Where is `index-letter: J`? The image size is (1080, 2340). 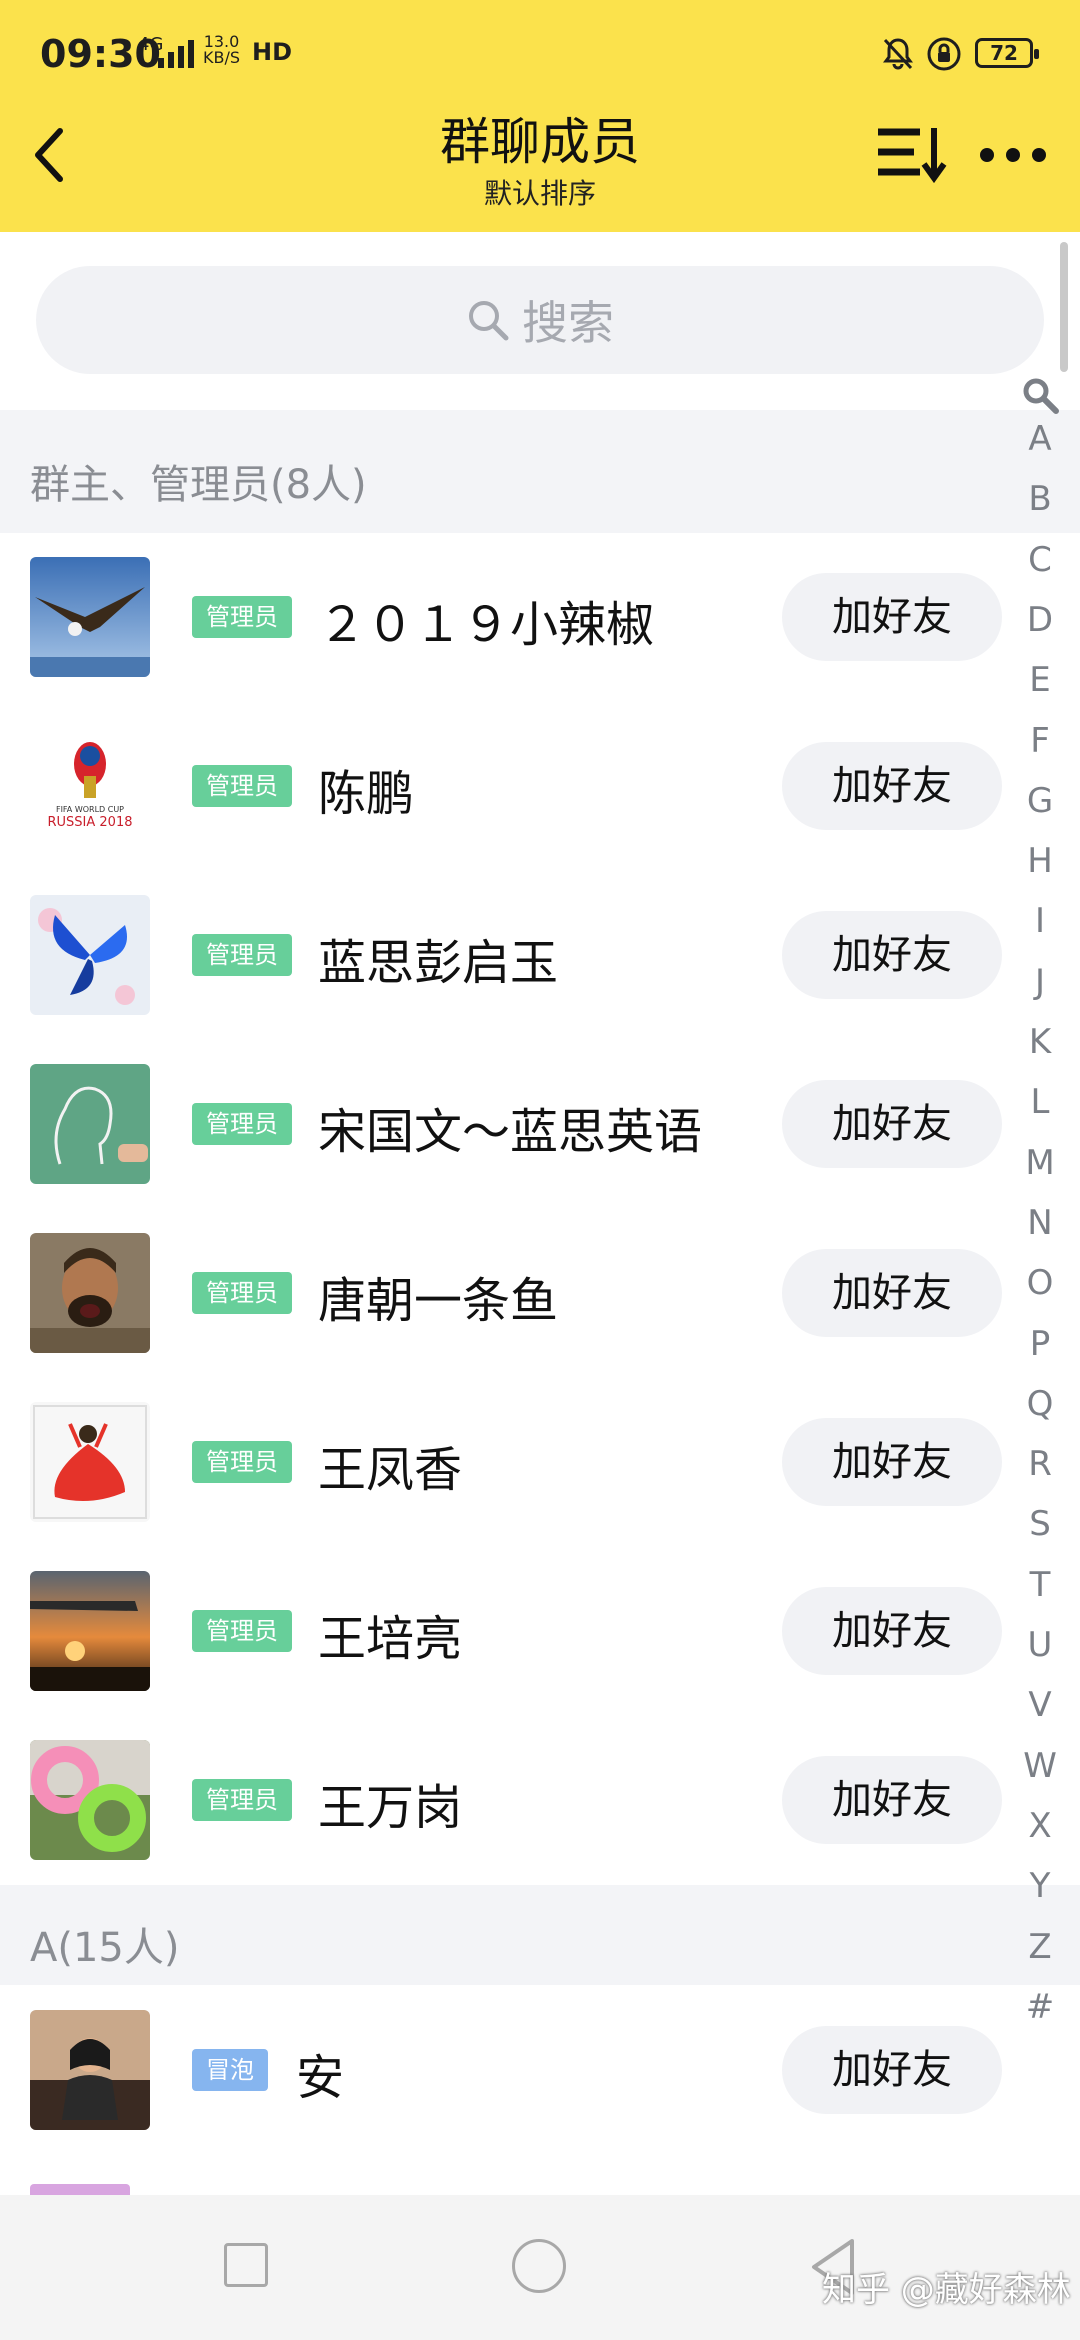
index-letter: J is located at coordinates (1040, 982).